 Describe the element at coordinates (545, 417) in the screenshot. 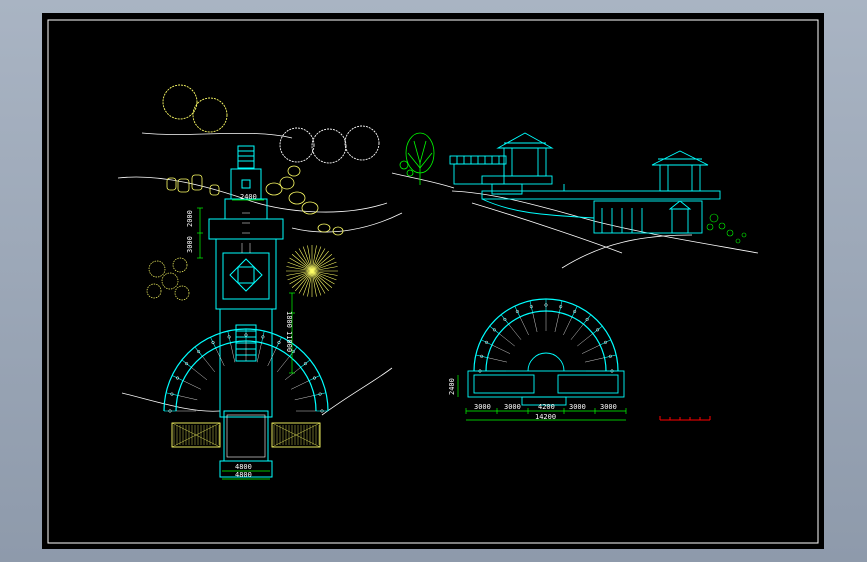

I see `arc-dim-total: 14200` at that location.